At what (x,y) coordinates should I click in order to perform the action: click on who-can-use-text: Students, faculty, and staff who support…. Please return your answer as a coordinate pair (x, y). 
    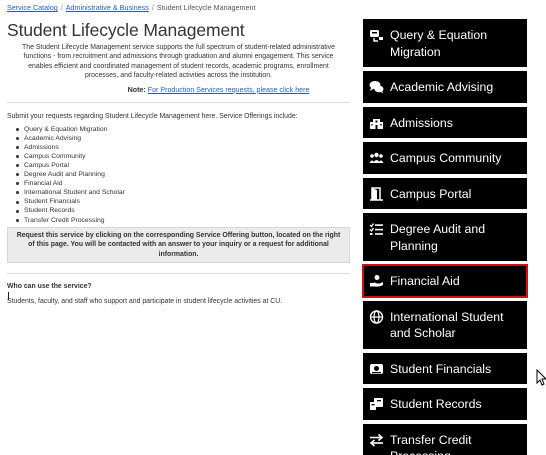
    Looking at the image, I should click on (145, 302).